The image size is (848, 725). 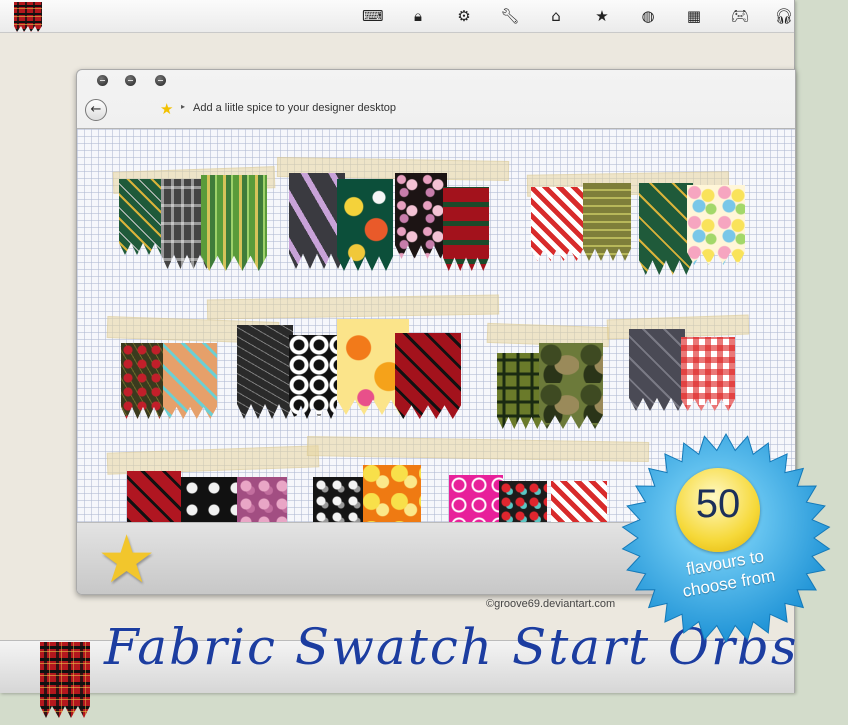 I want to click on swatch-japanese-floral, so click(x=365, y=225).